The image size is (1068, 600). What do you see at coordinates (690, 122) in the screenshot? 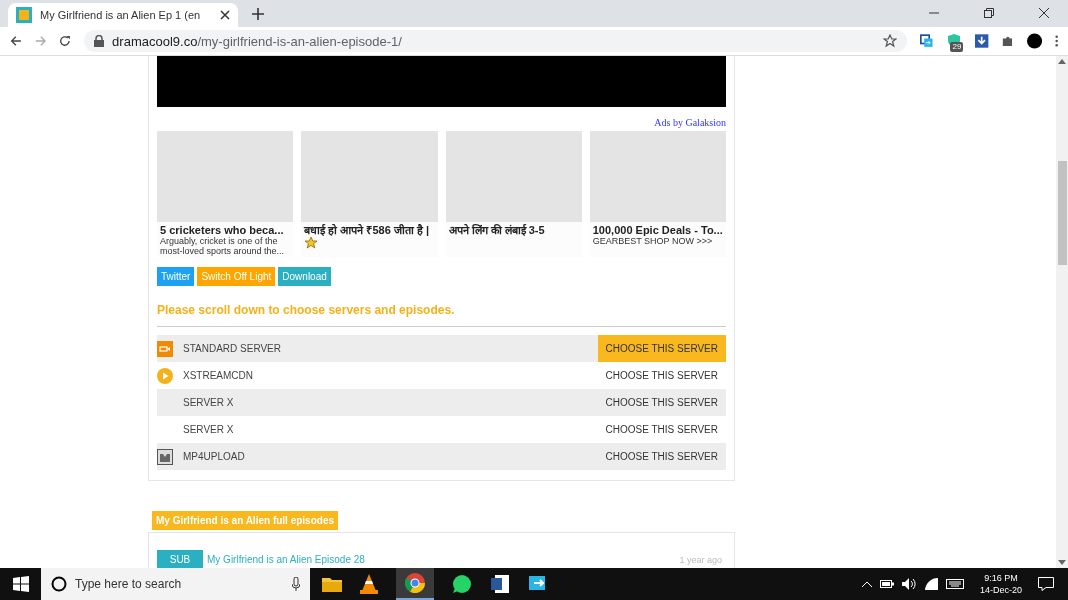
I see `ads-label: Ads by Galaksion` at bounding box center [690, 122].